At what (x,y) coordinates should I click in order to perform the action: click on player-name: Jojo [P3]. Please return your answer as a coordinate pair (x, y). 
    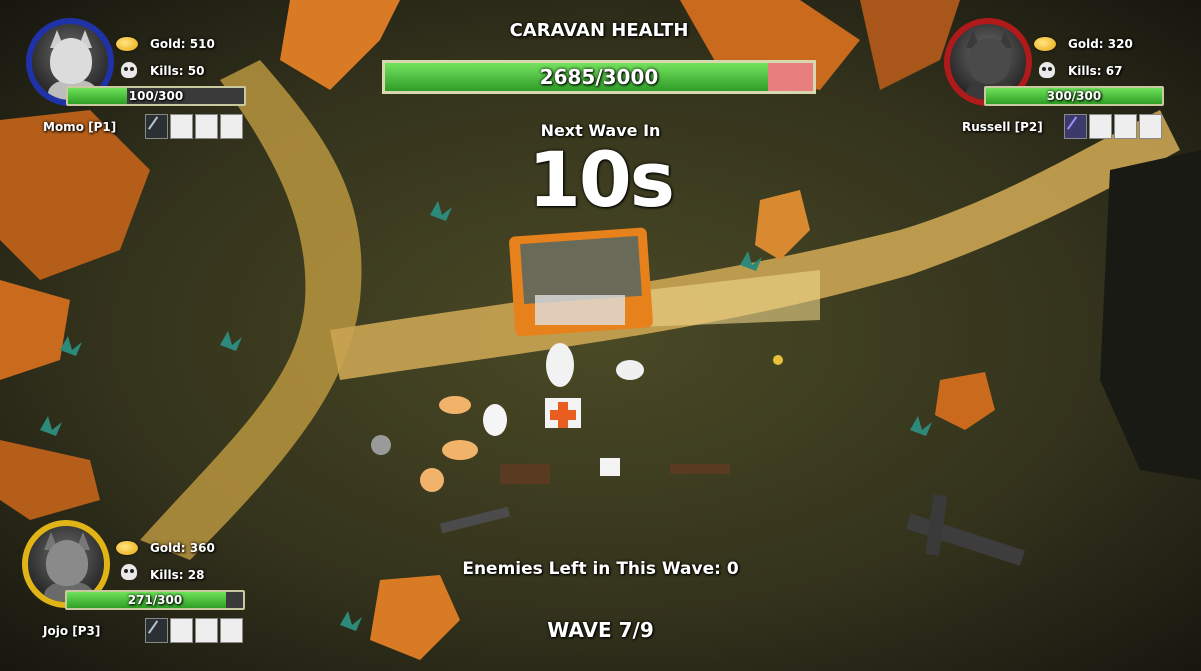
    Looking at the image, I should click on (72, 631).